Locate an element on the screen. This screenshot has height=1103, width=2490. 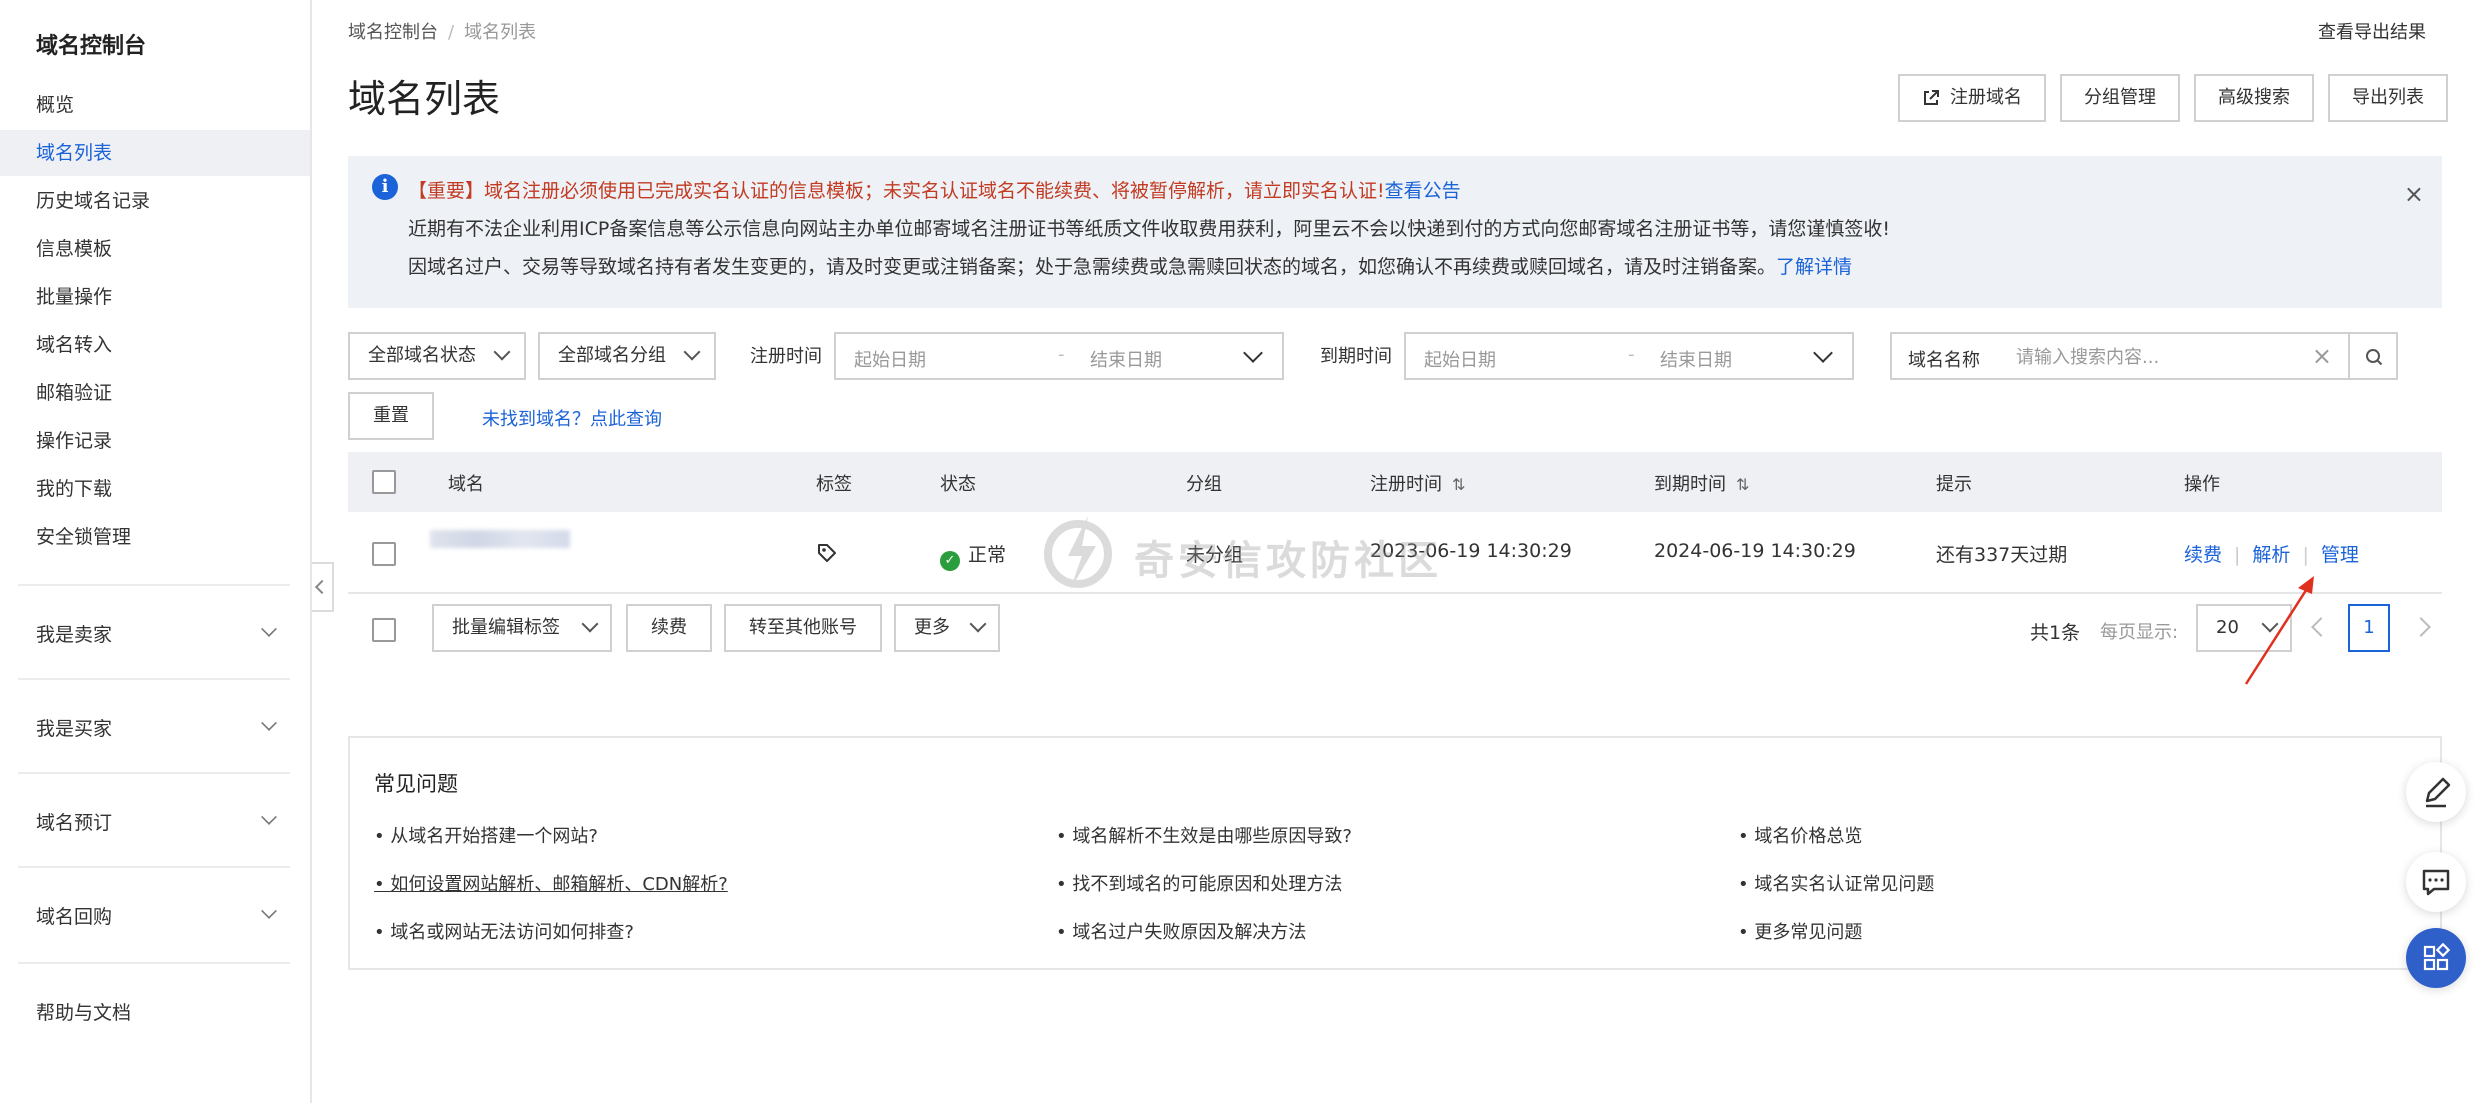
sidebar-item-downloads: 我的下载 is located at coordinates (155, 489).